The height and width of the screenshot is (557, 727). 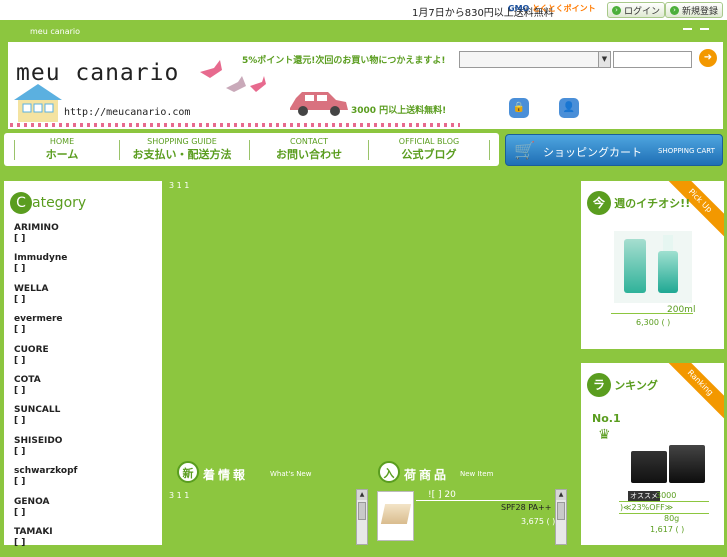 What do you see at coordinates (21, 203) in the screenshot?
I see `category-initial: C` at bounding box center [21, 203].